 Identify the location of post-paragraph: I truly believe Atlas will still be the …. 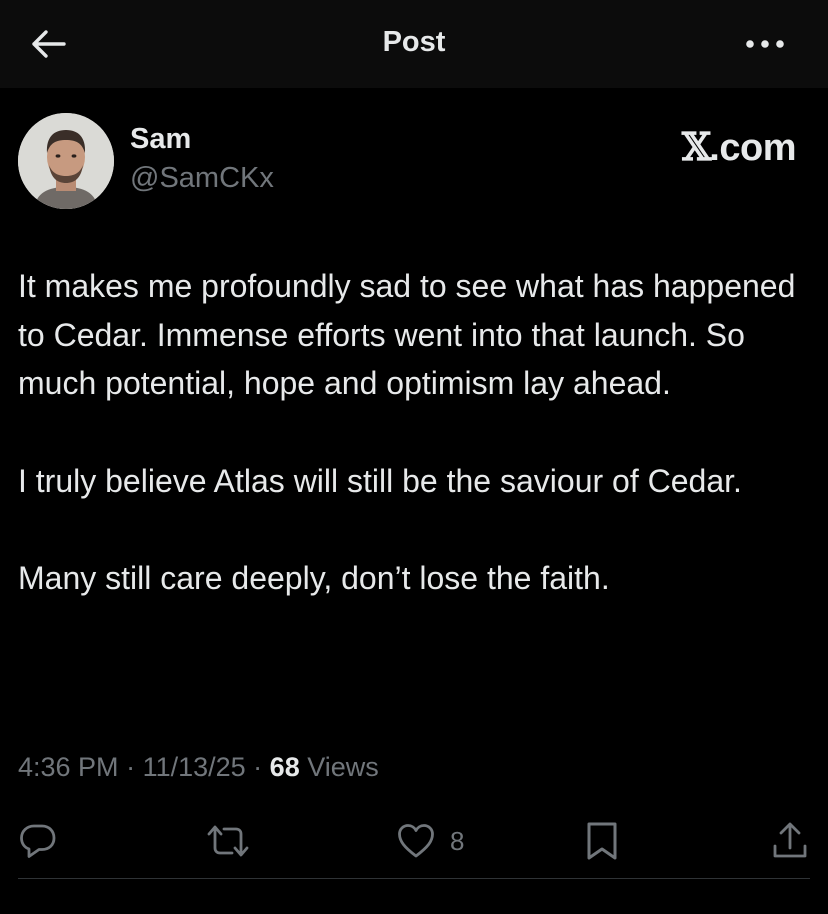
(380, 480).